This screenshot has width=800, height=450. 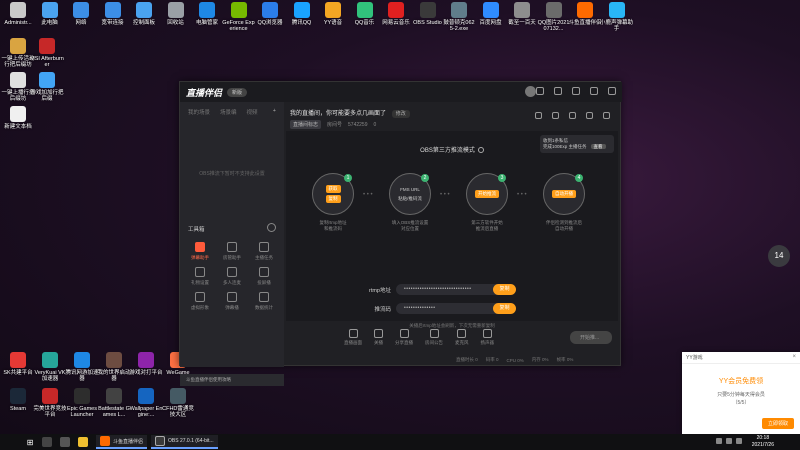 What do you see at coordinates (178, 403) in the screenshot?
I see `desktop-icon: CFHD雷通竞技大区` at bounding box center [178, 403].